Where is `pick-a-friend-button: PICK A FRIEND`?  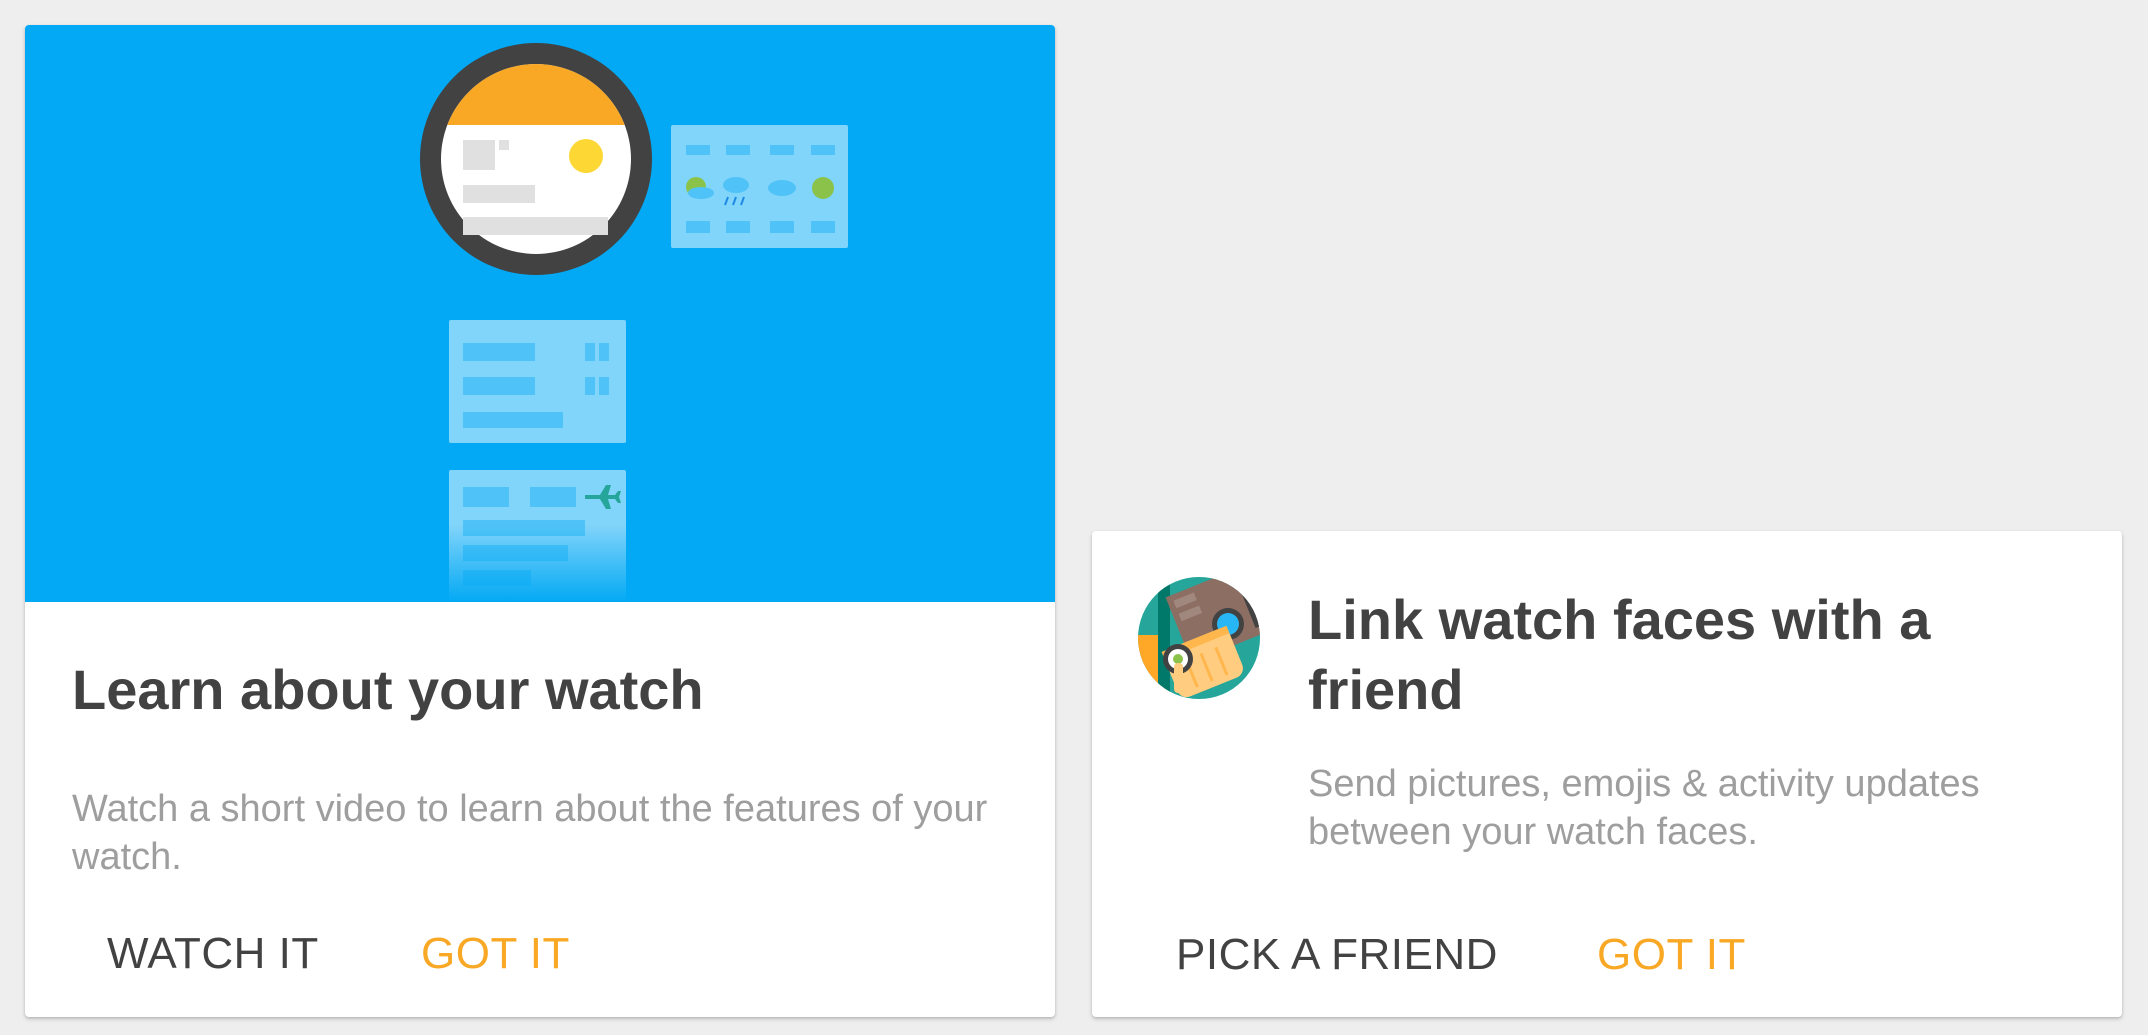 pick-a-friend-button: PICK A FRIEND is located at coordinates (1337, 955).